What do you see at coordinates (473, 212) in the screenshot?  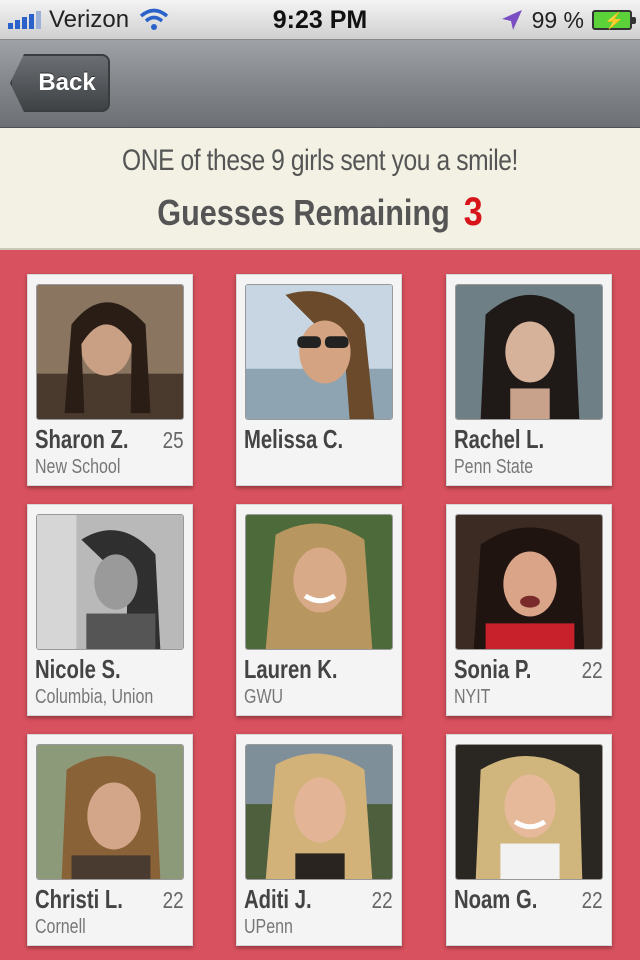 I see `guesses-count: 3` at bounding box center [473, 212].